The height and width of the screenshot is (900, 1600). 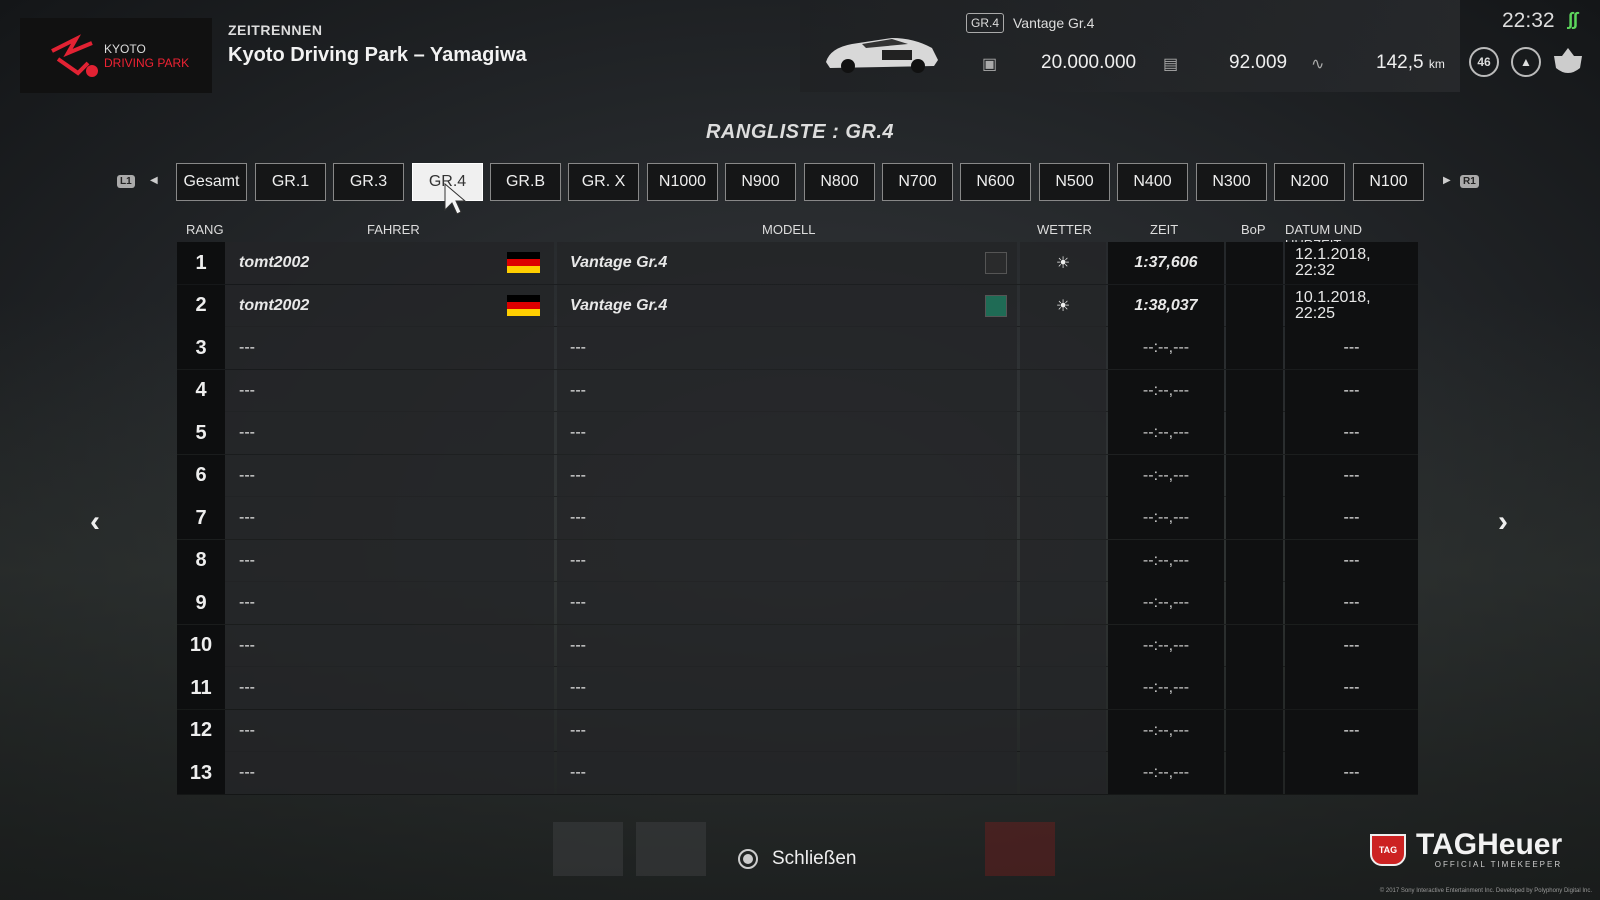 I want to click on tab-n800: N800, so click(x=839, y=182).